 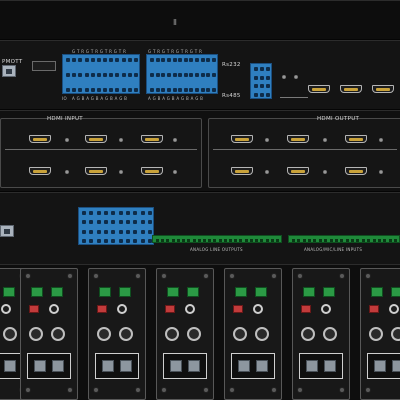 What do you see at coordinates (200, 20) in the screenshot?
I see `top-strip: Ⅱ` at bounding box center [200, 20].